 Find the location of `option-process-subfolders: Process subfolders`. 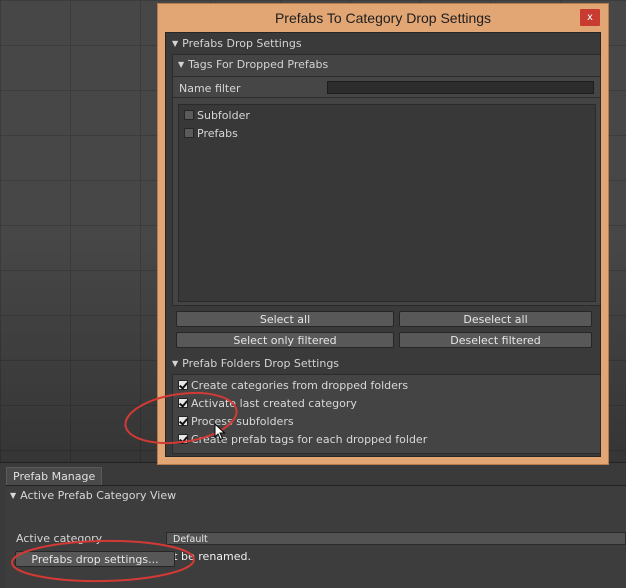

option-process-subfolders: Process subfolders is located at coordinates (236, 422).